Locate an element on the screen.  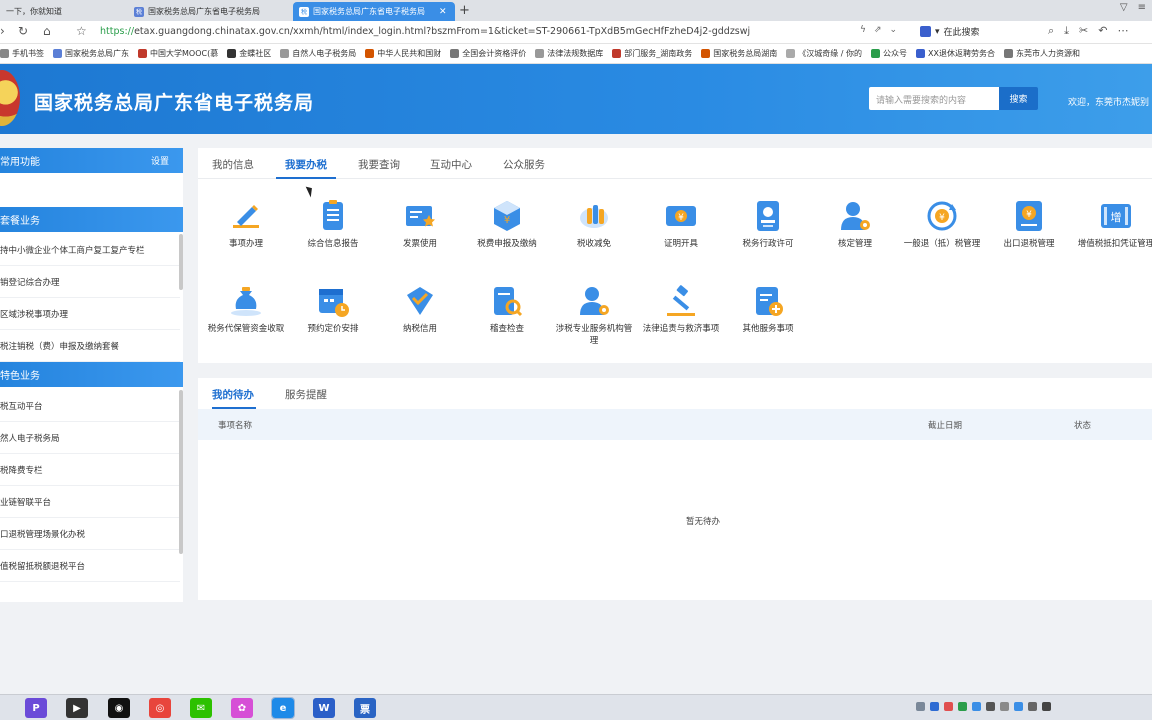
service-tile: ¥ 出口退税管理 is located at coordinates (1029, 224).